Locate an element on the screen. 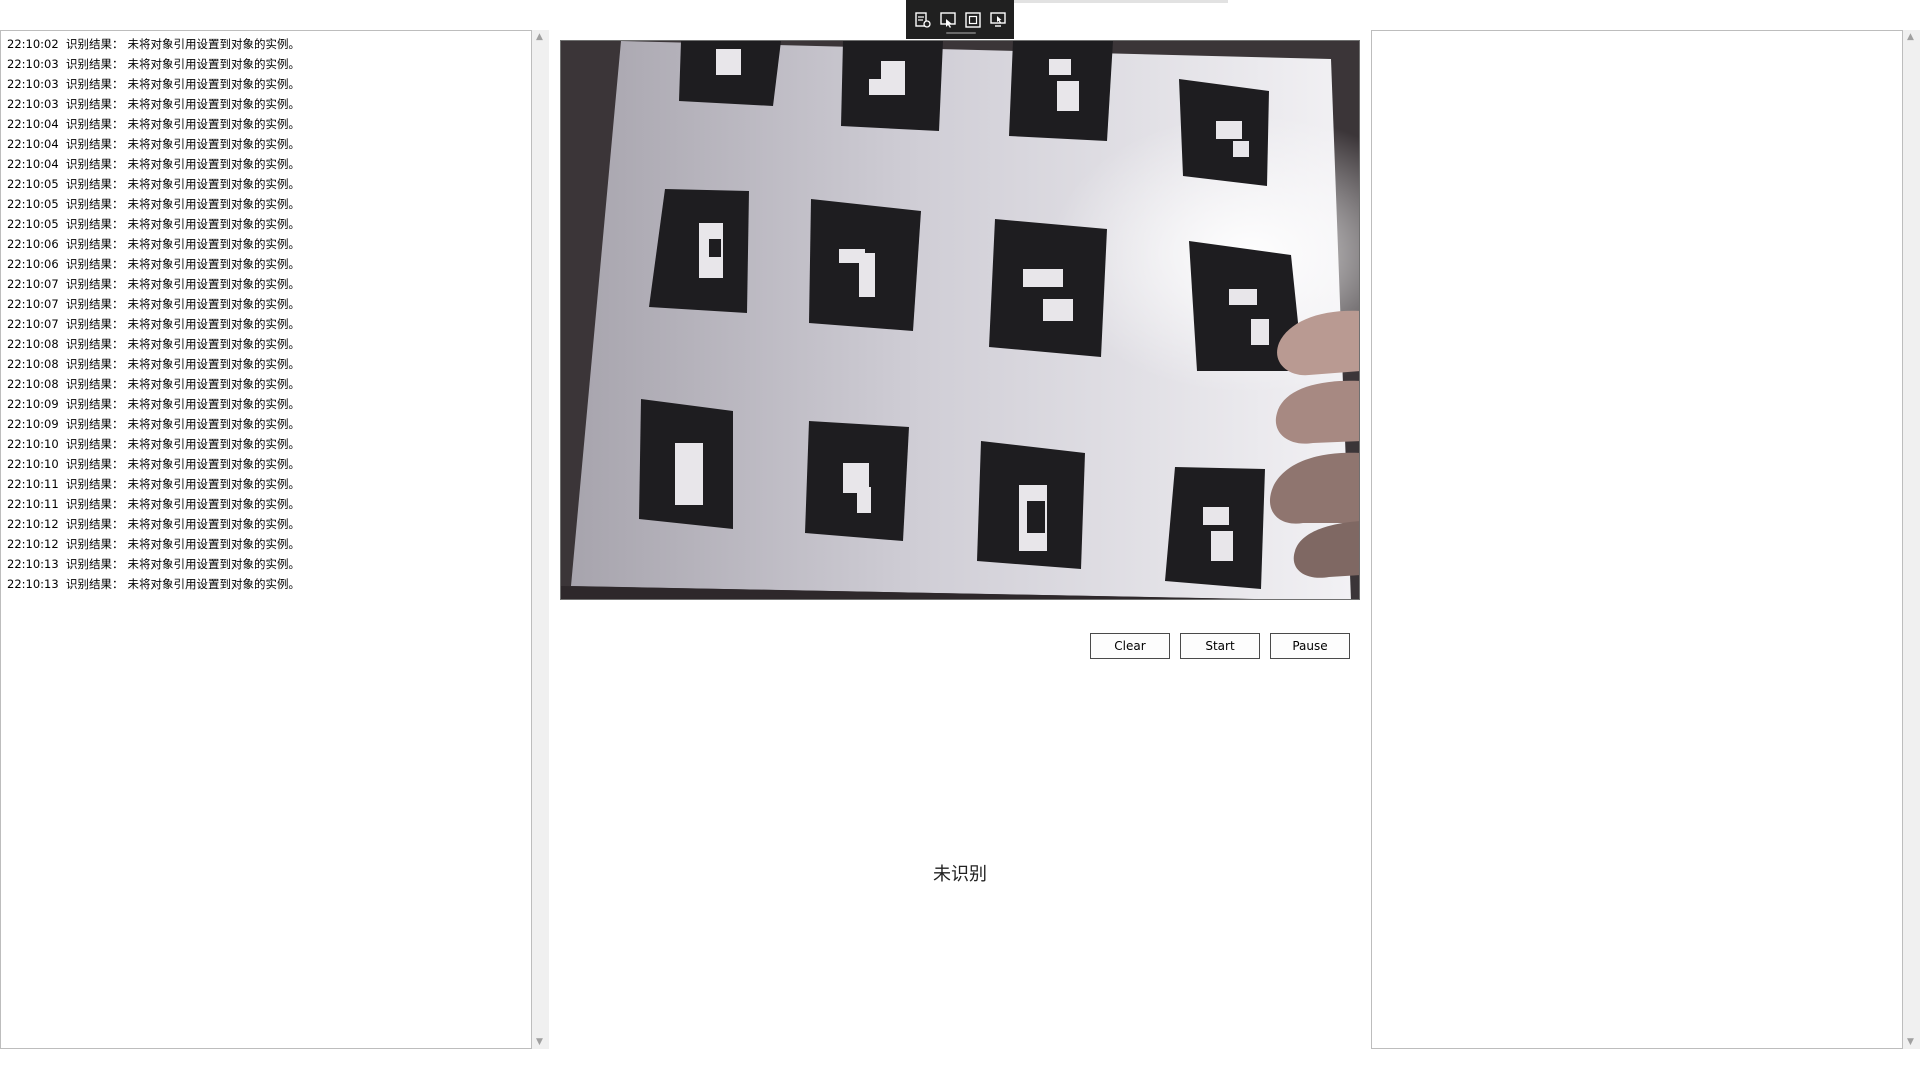  log-entry: 22:10:12 识别结果： 未将对象引用设置到对象的实例。 is located at coordinates (269, 544).